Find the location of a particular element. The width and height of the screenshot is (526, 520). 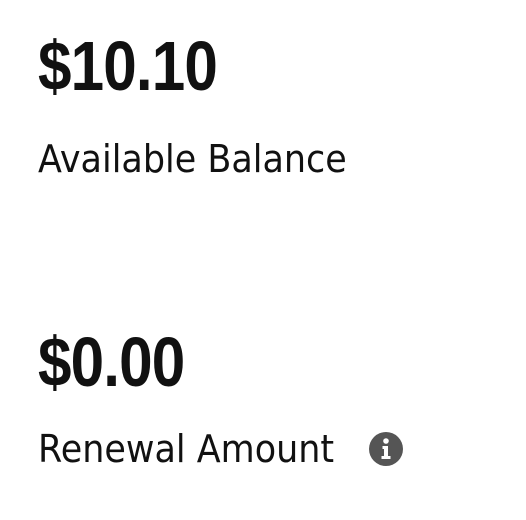

renewal-amount-label-row: Renewal Amount is located at coordinates (221, 449).